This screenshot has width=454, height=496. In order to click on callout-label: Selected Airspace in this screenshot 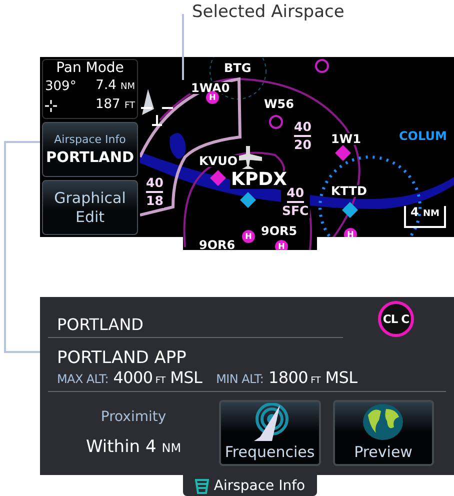, I will do `click(268, 12)`.